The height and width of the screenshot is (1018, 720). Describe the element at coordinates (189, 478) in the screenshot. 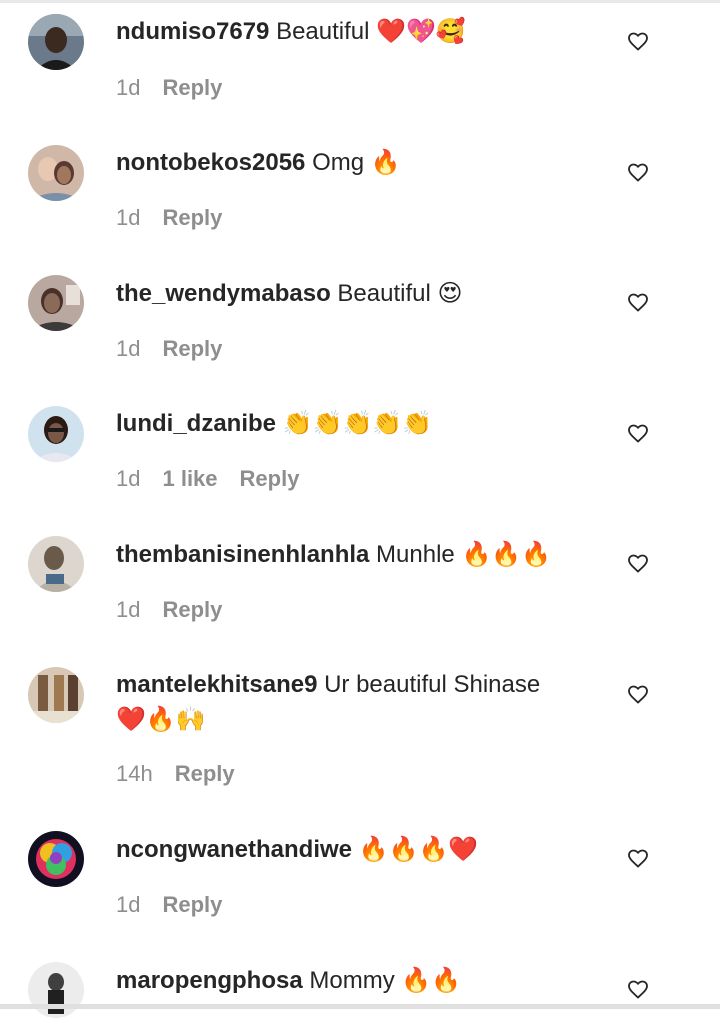

I see `likes-count: 1 like` at that location.